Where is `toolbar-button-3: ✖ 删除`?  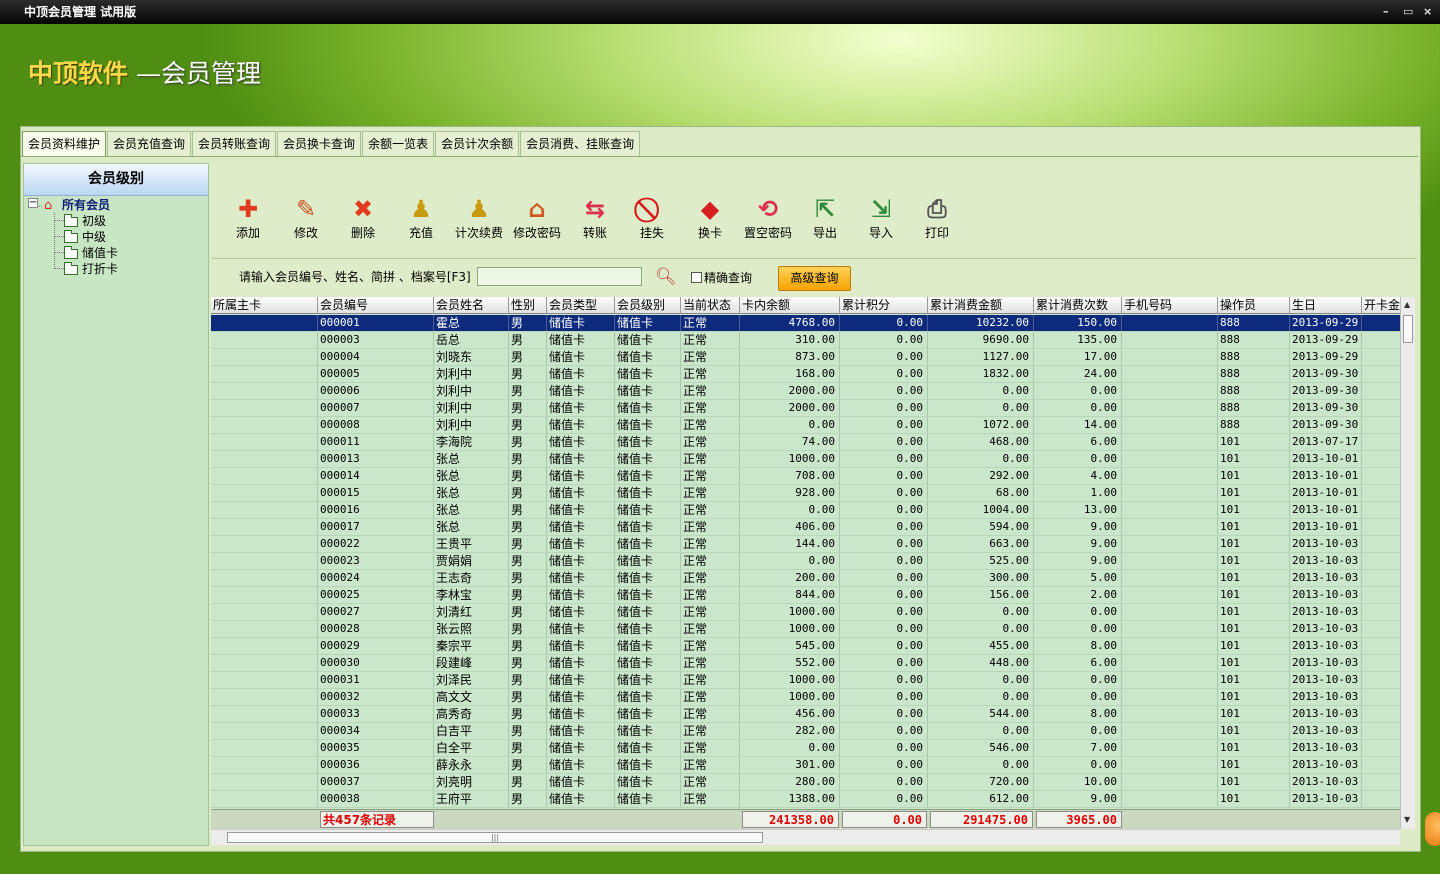 toolbar-button-3: ✖ 删除 is located at coordinates (363, 217).